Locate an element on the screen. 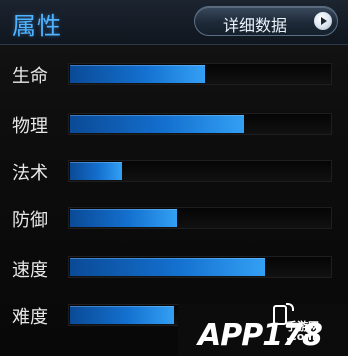 This screenshot has height=356, width=348. stat-label-magic: 法术 is located at coordinates (30, 173).